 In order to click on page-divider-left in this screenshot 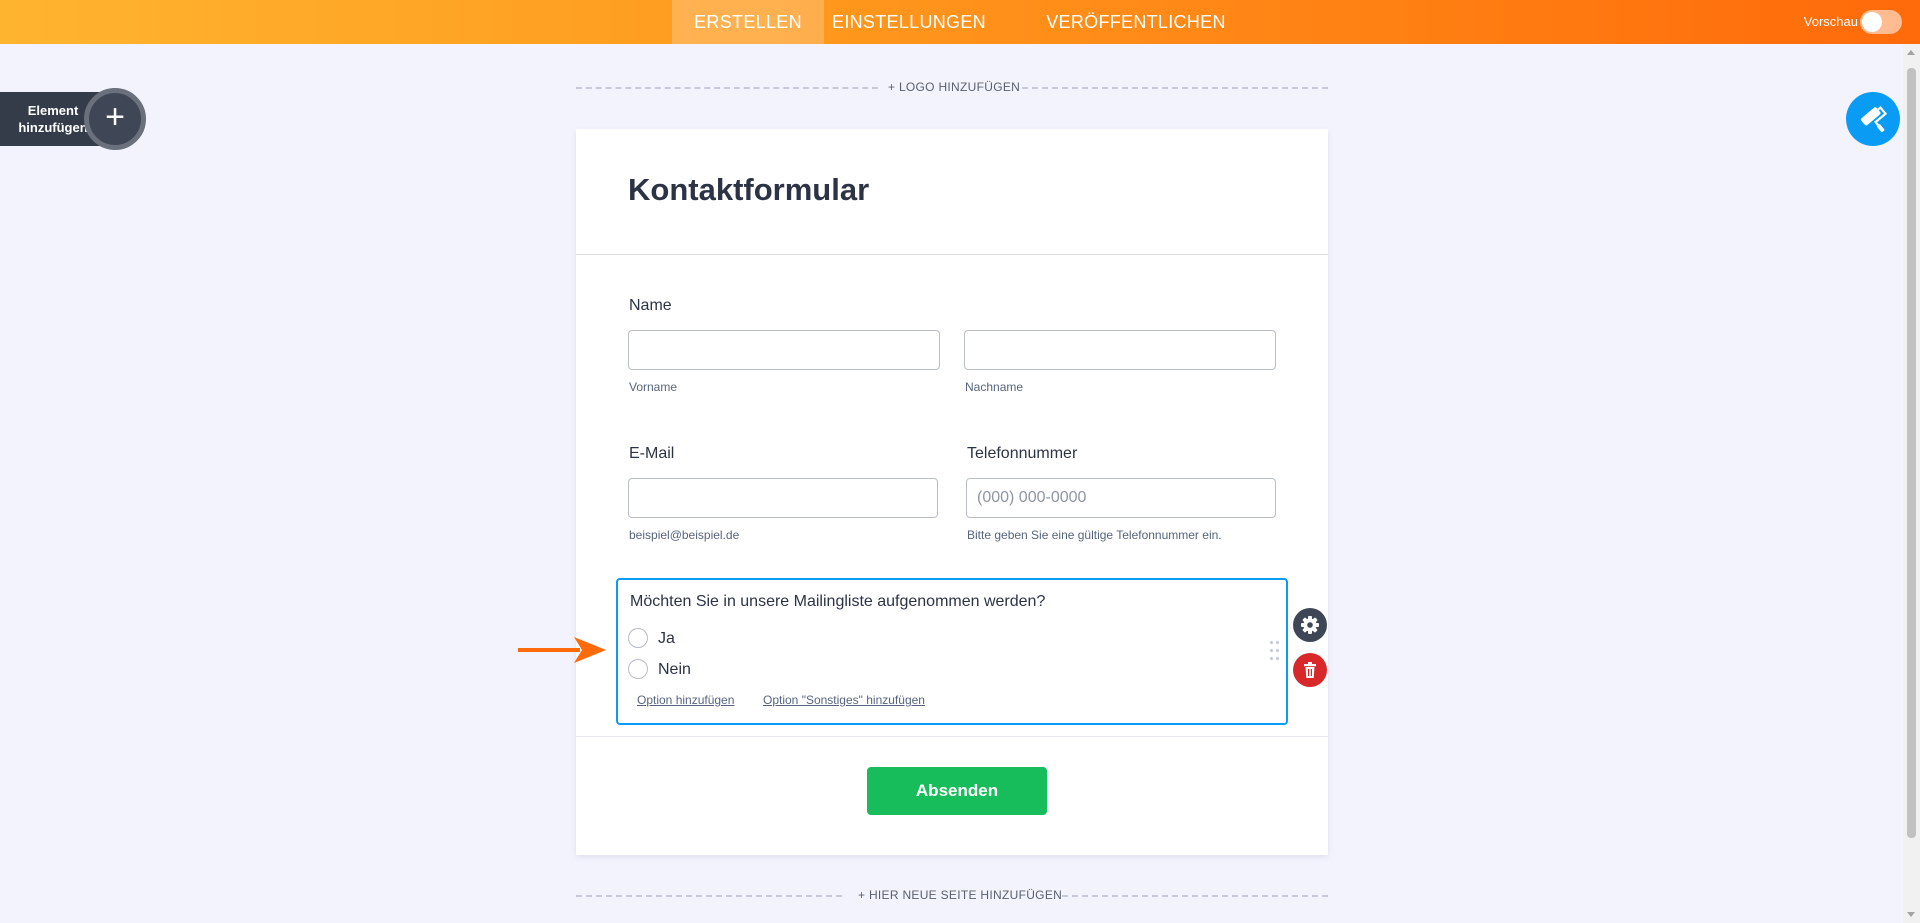, I will do `click(709, 896)`.